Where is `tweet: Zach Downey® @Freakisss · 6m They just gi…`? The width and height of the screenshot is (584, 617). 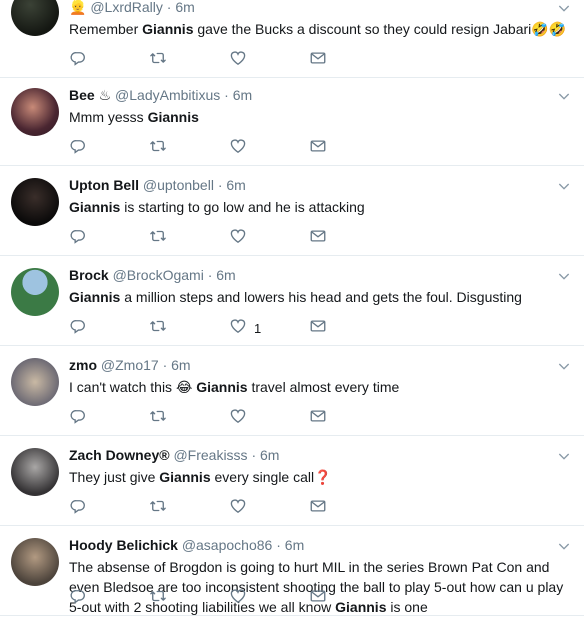 tweet: Zach Downey® @Freakisss · 6m They just gi… is located at coordinates (292, 481).